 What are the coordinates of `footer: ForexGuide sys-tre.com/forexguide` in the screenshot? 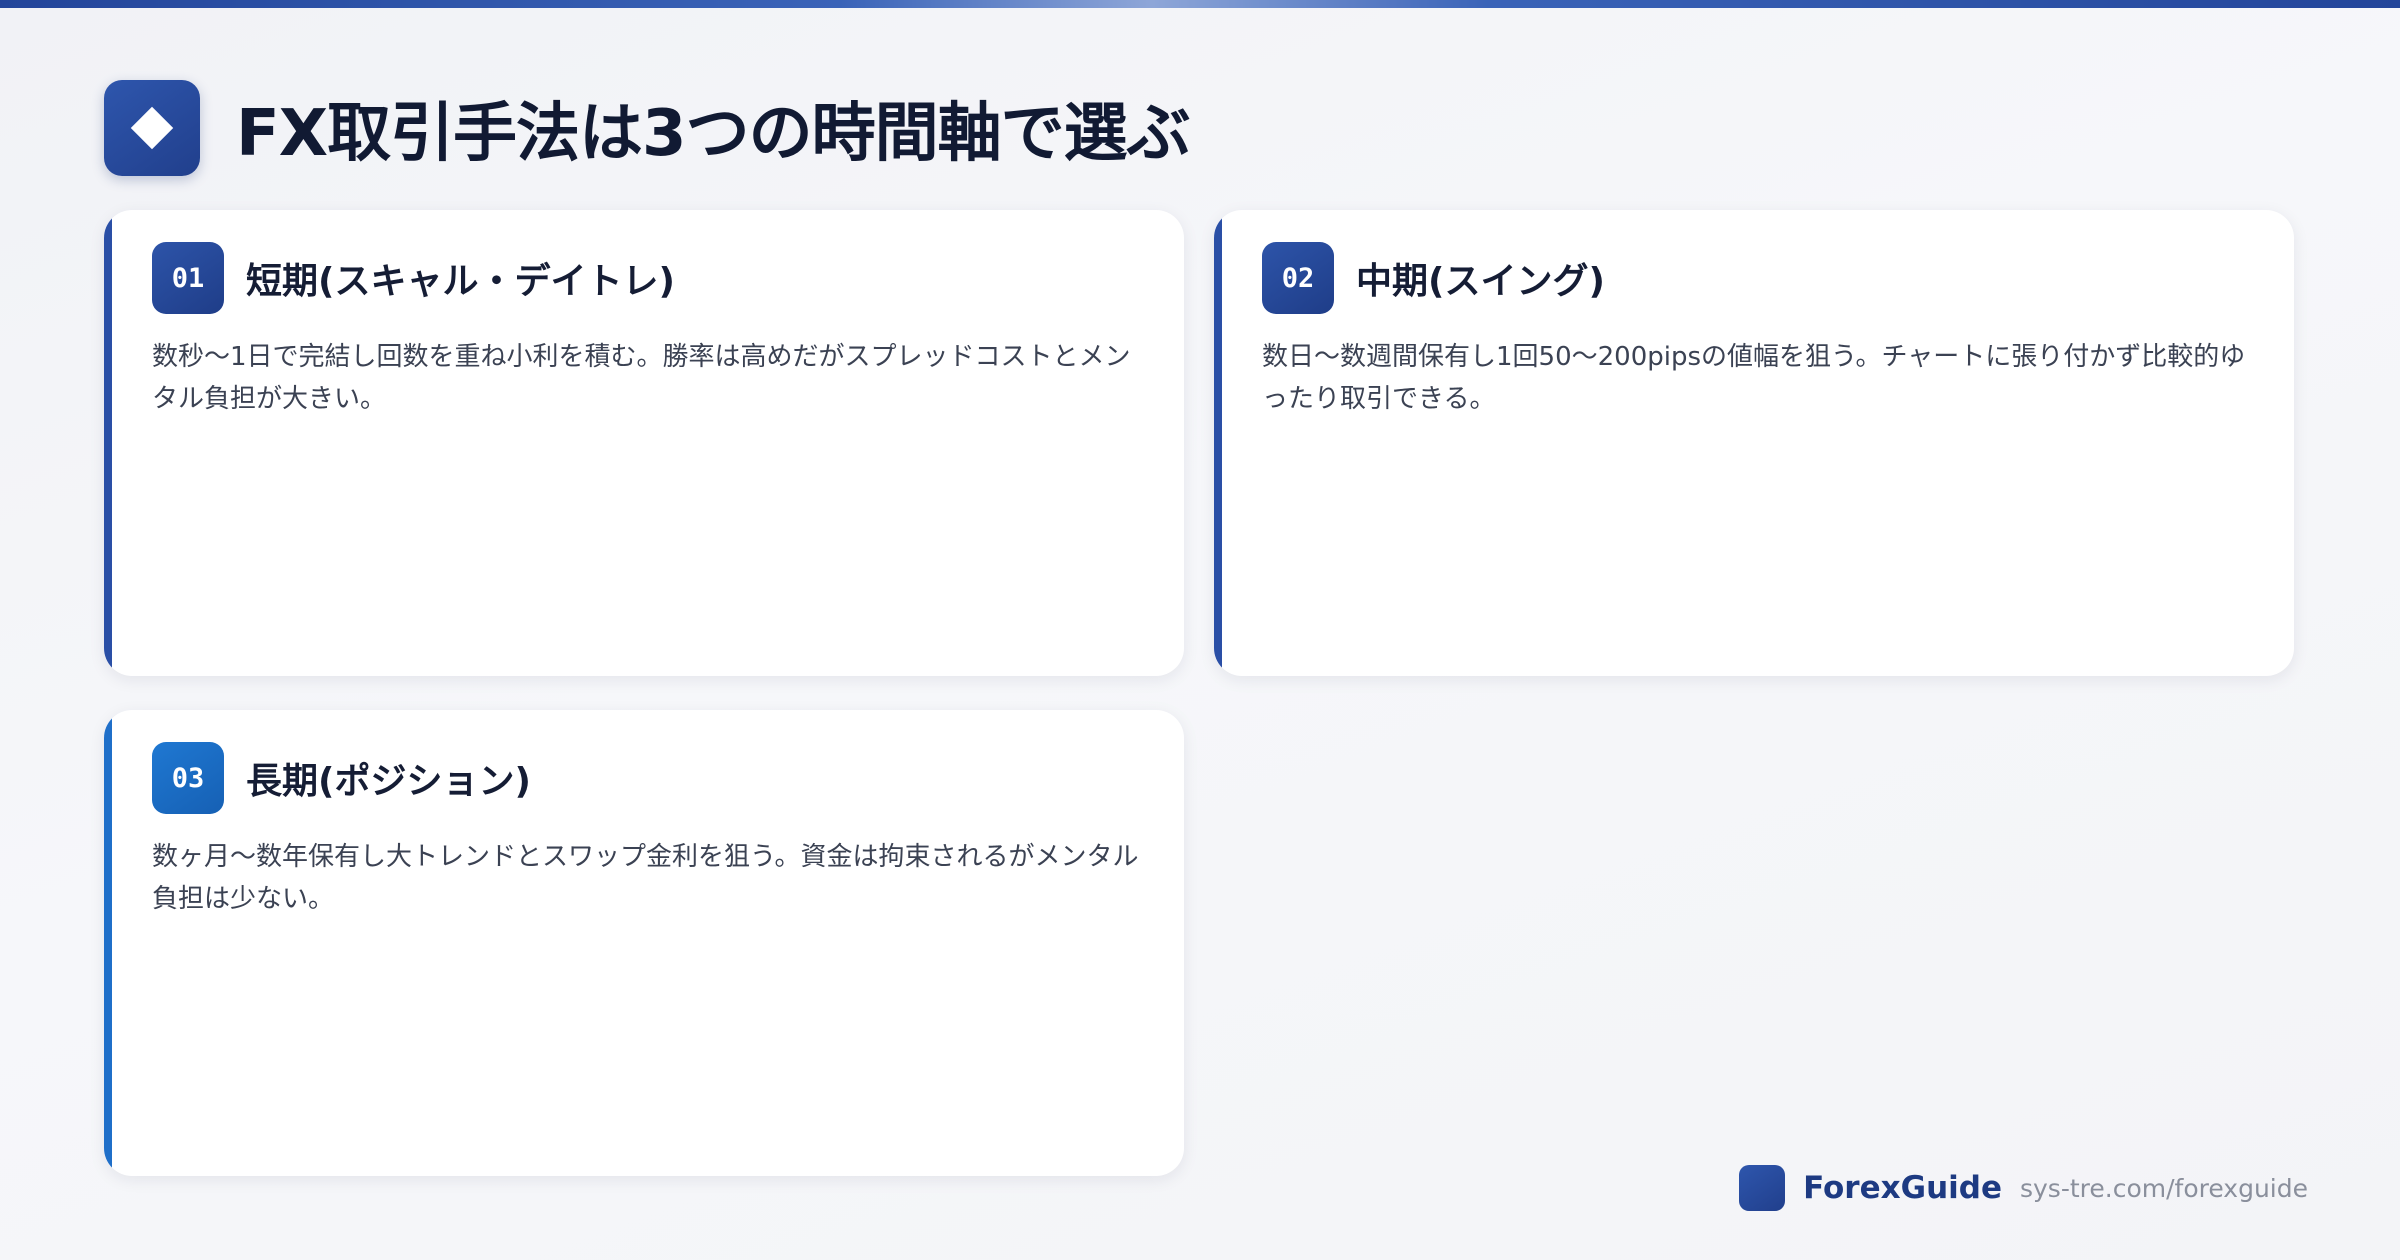 It's located at (2023, 1188).